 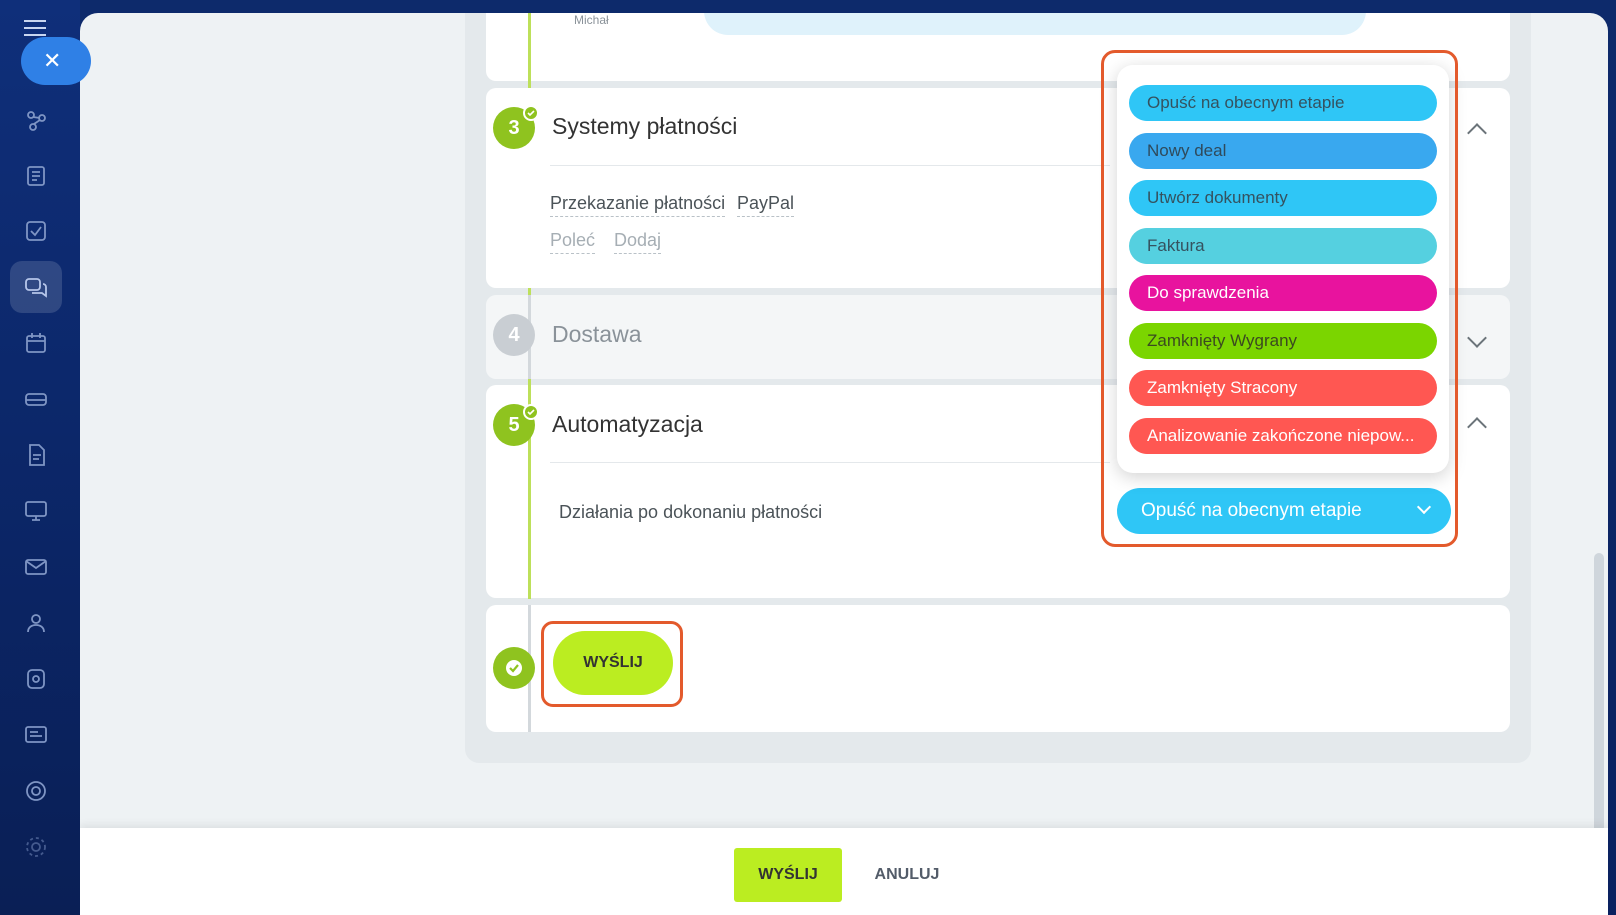 What do you see at coordinates (645, 126) in the screenshot?
I see `step-title-payment: Systemy płatności` at bounding box center [645, 126].